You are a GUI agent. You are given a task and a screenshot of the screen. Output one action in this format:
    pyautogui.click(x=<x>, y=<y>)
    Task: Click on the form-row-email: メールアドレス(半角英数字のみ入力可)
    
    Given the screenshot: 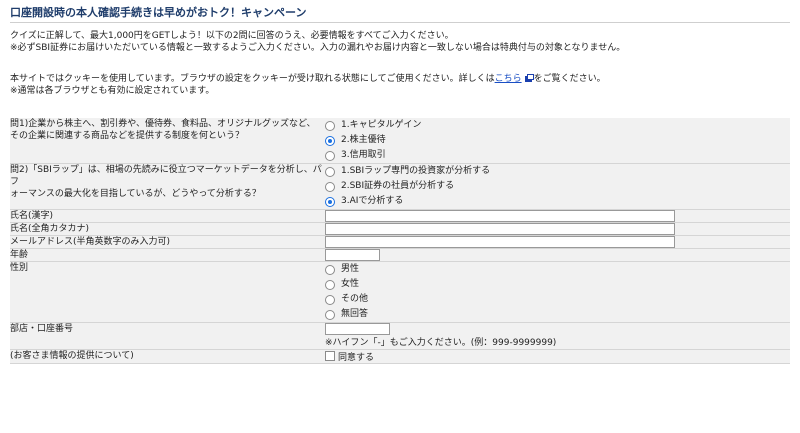 What is the action you would take?
    pyautogui.click(x=400, y=242)
    